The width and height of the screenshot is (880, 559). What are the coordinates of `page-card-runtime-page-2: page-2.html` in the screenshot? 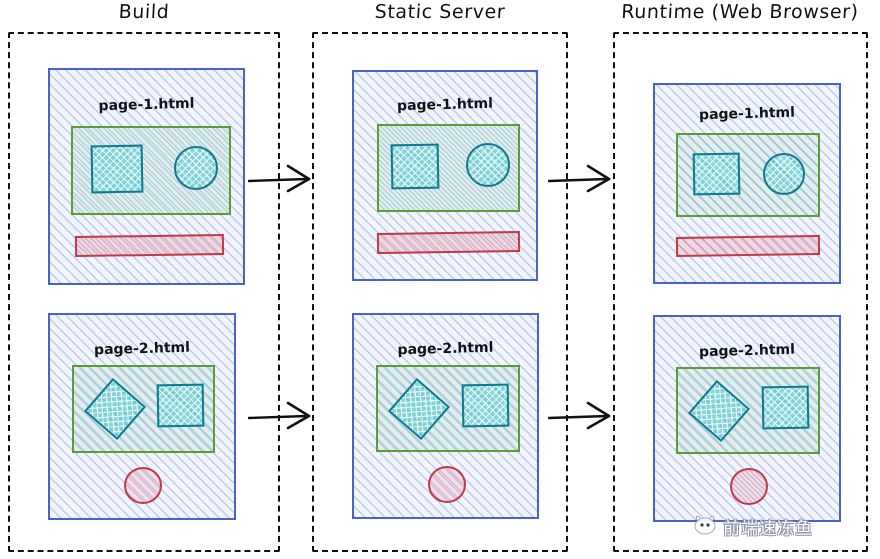 It's located at (747, 418).